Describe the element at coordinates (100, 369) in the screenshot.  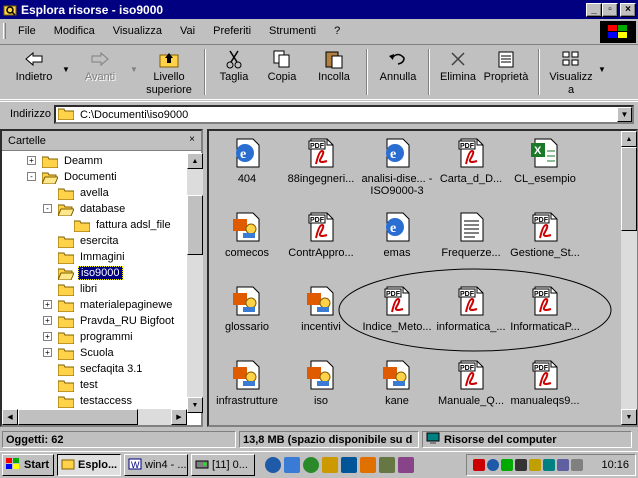
I see `tree-item: secfaqita 3.1` at that location.